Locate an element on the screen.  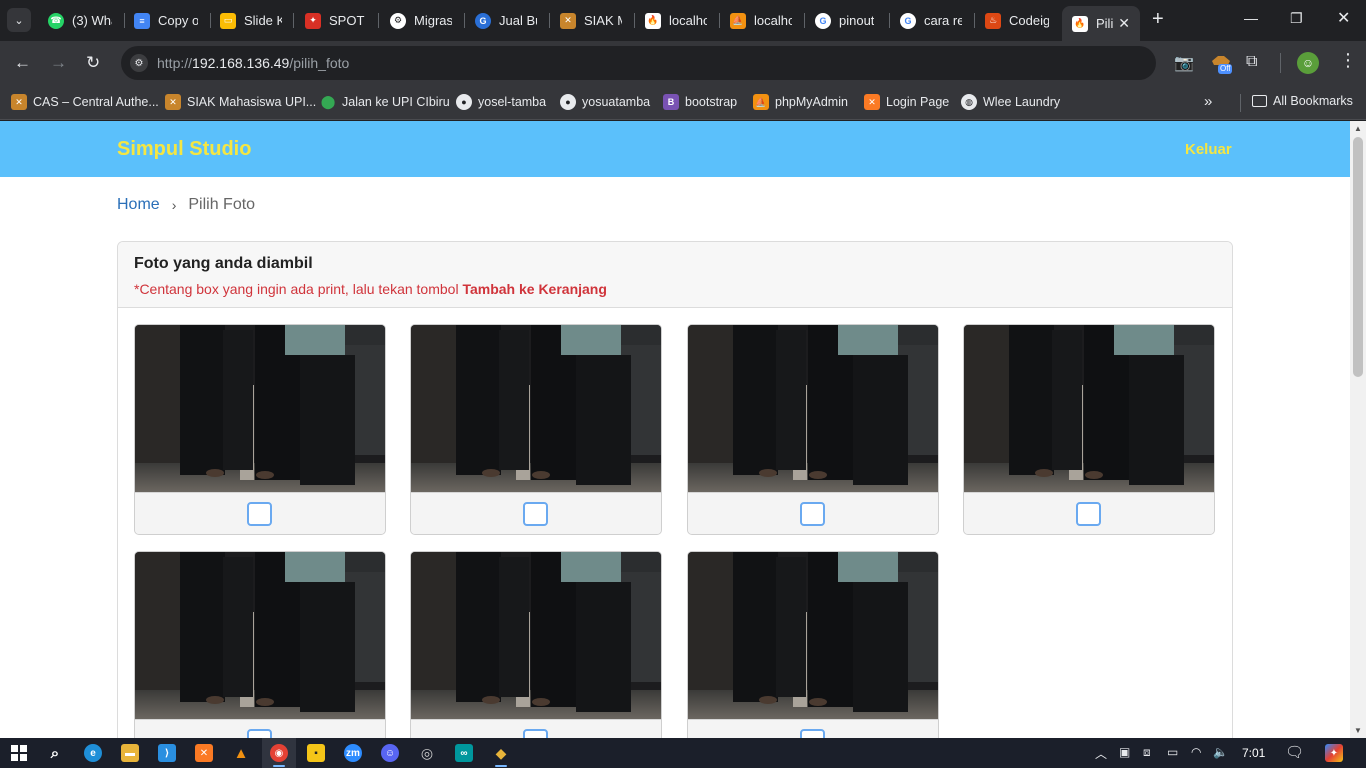
tab-codeigniter: ♨ Codeig is located at coordinates (1017, 20).